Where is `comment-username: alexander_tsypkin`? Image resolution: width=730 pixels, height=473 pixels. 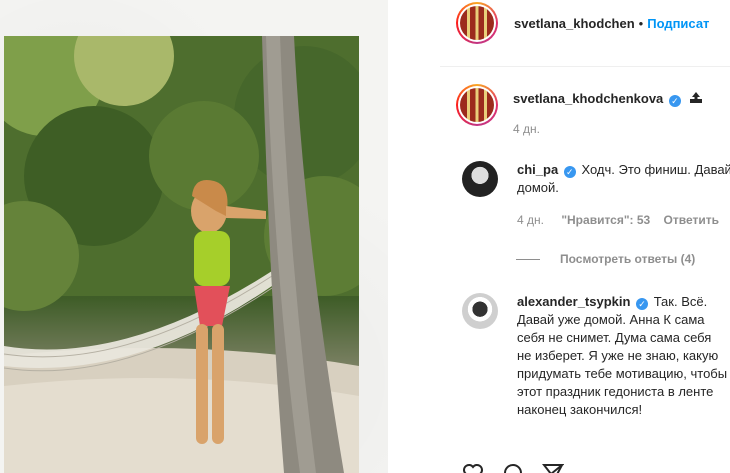 comment-username: alexander_tsypkin is located at coordinates (573, 301).